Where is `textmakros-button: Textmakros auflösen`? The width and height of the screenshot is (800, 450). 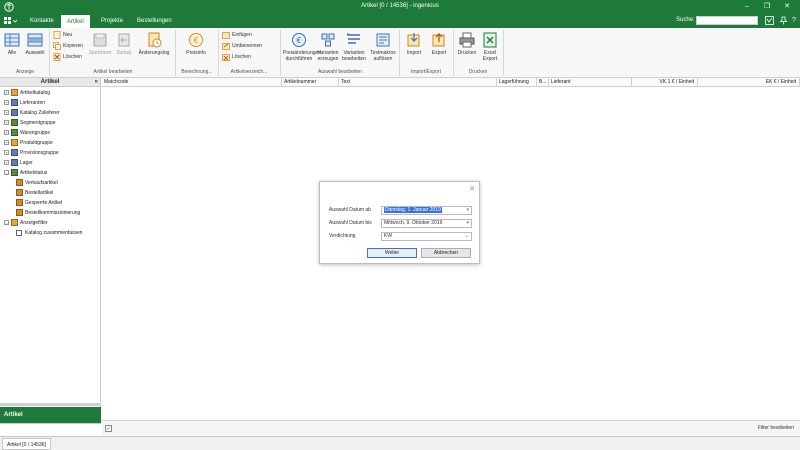
textmakros-button: Textmakros auflösen is located at coordinates (383, 47).